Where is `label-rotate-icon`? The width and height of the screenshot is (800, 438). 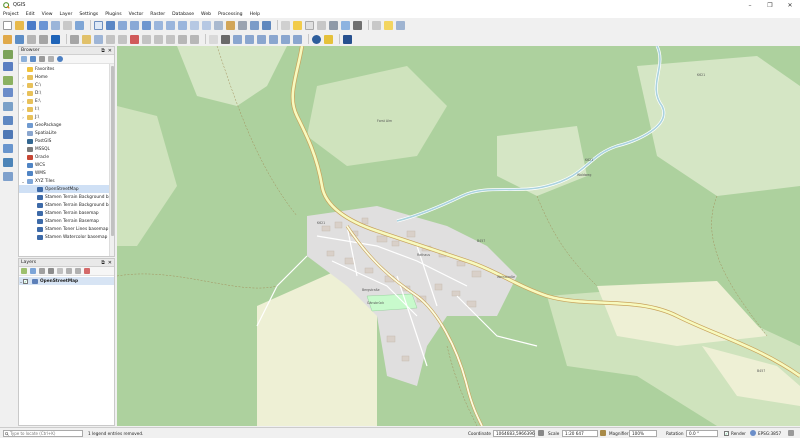
label-rotate-icon is located at coordinates (261, 39).